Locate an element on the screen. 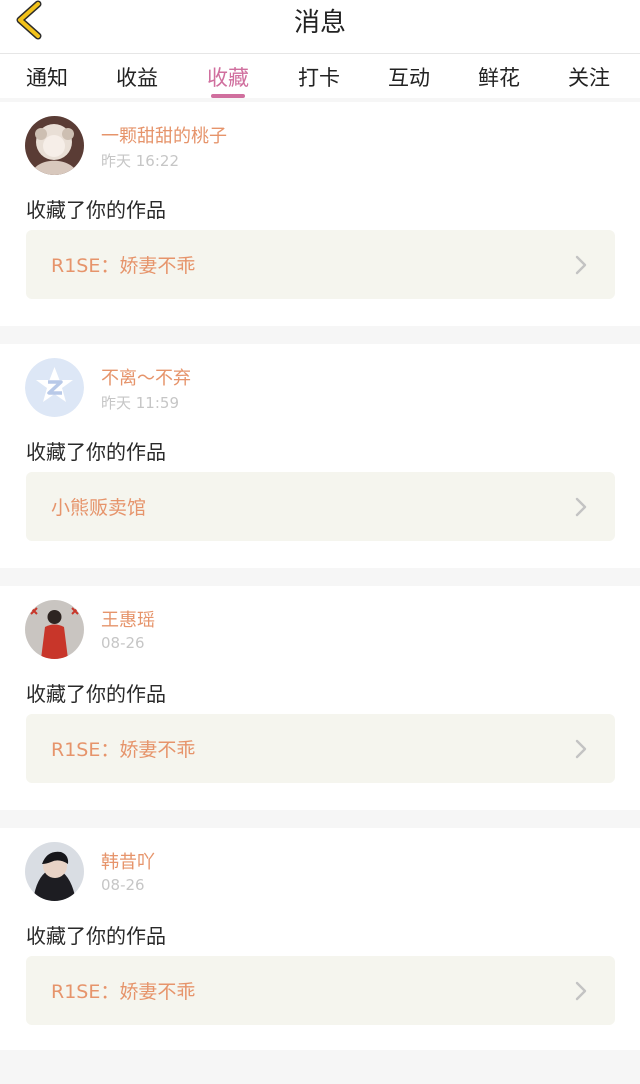  username: 不离～不弃 is located at coordinates (146, 377).